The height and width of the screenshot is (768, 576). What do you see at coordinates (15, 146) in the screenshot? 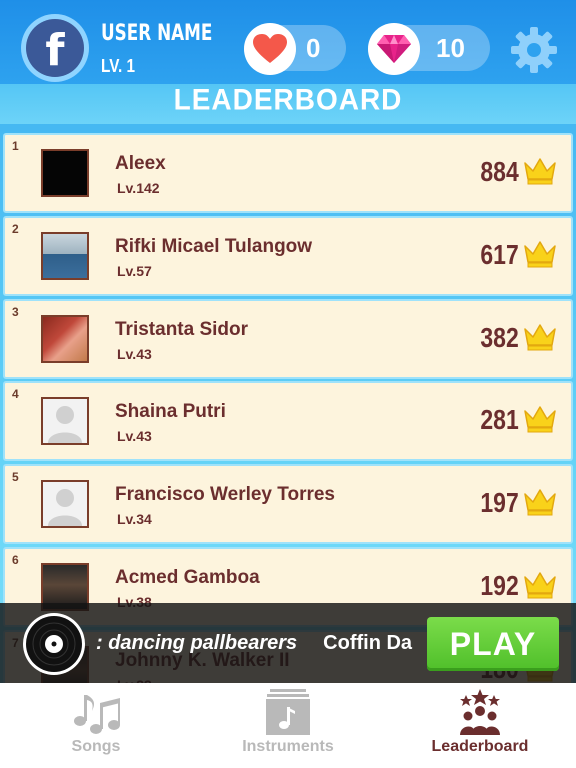
I see `rank-number: 1` at bounding box center [15, 146].